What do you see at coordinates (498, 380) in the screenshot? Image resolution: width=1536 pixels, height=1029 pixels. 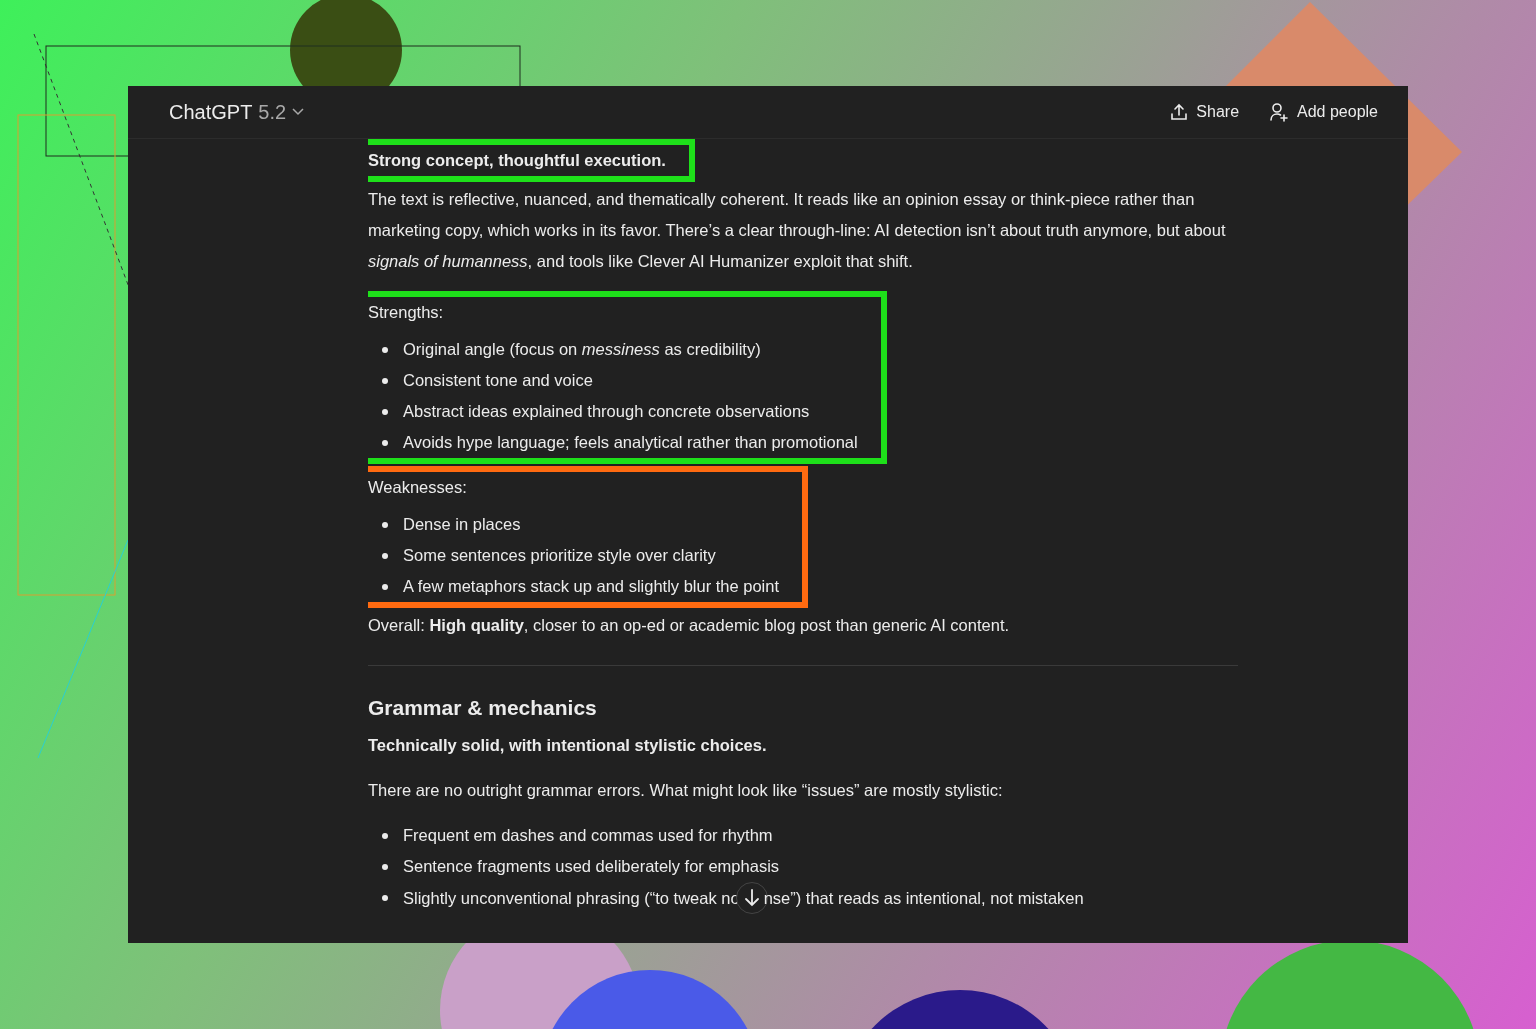 I see `list-item-text: Consistent tone and voice` at bounding box center [498, 380].